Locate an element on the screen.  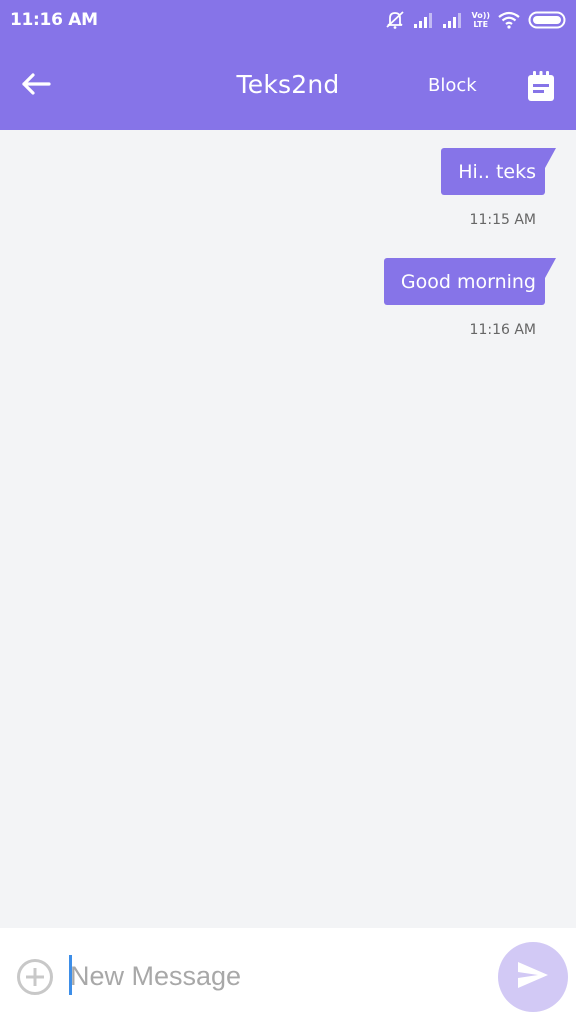
message-composer is located at coordinates (288, 976).